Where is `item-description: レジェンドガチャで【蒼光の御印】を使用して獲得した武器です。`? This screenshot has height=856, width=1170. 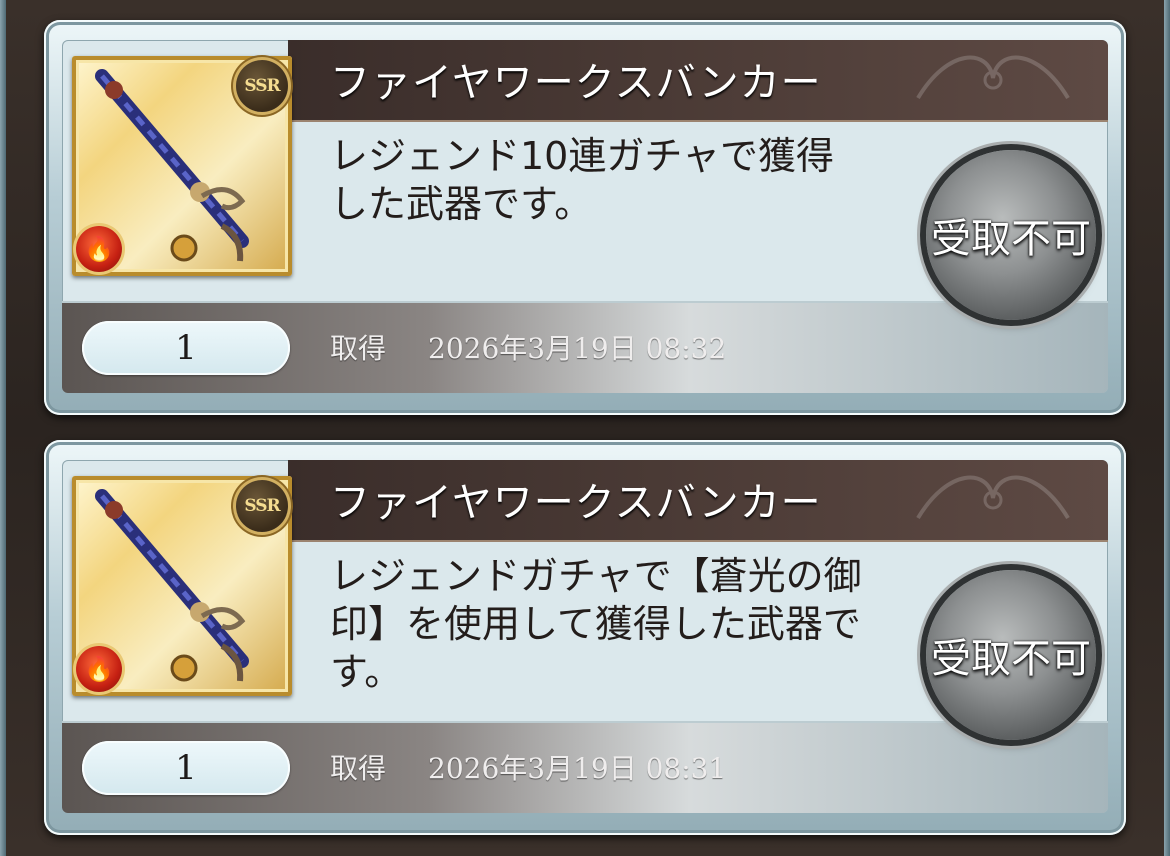
item-description: レジェンドガチャで【蒼光の御印】を使用して獲得した武器です。 is located at coordinates (596, 624).